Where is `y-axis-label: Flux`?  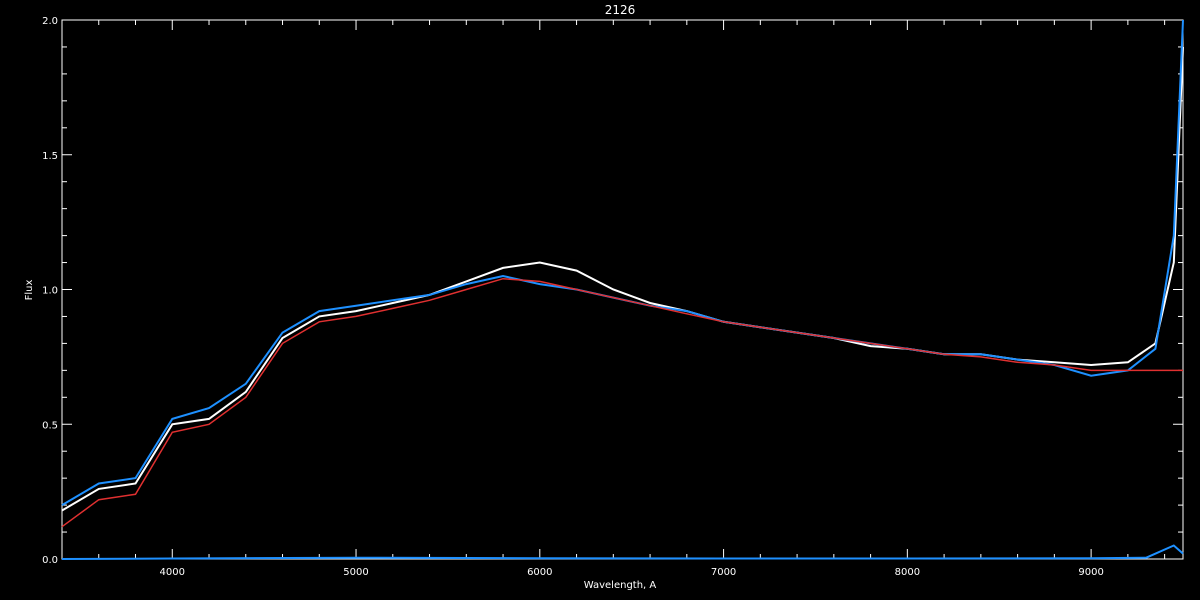 y-axis-label: Flux is located at coordinates (29, 290).